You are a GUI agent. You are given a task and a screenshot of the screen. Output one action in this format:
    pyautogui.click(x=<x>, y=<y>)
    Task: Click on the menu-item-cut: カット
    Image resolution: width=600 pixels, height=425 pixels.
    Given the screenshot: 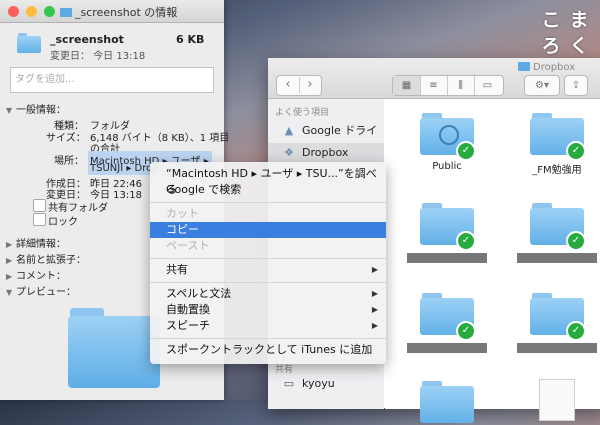 What is the action you would take?
    pyautogui.click(x=268, y=214)
    